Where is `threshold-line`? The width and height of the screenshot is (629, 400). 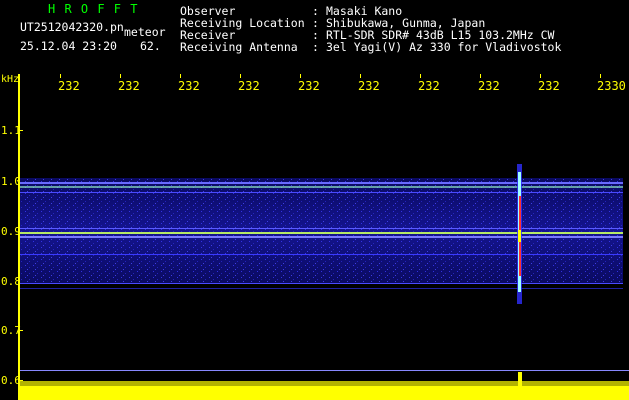
threshold-line is located at coordinates (324, 370).